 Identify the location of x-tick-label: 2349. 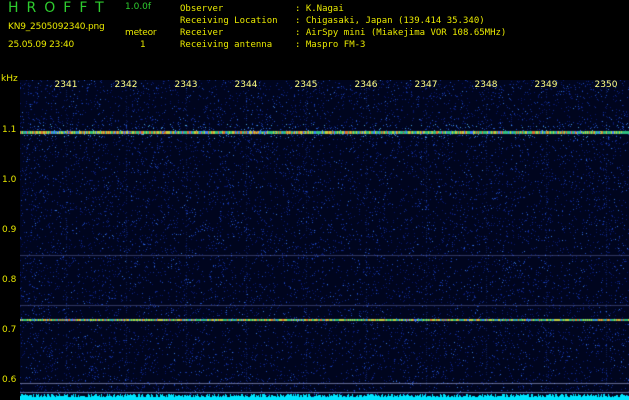
(546, 85).